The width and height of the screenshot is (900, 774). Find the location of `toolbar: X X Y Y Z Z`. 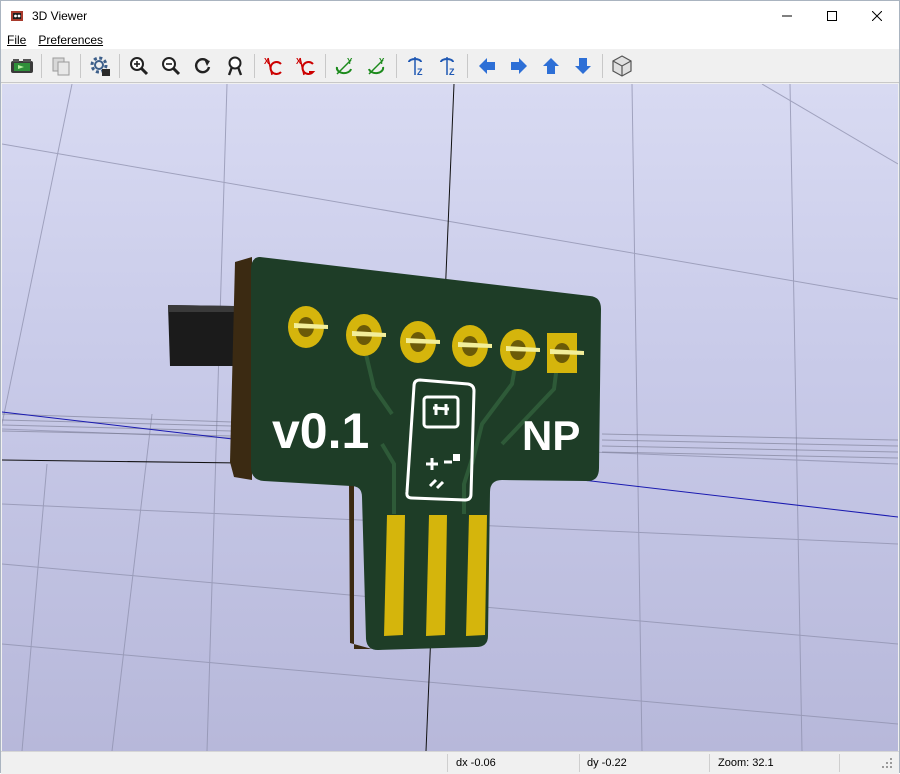

toolbar: X X Y Y Z Z is located at coordinates (450, 66).